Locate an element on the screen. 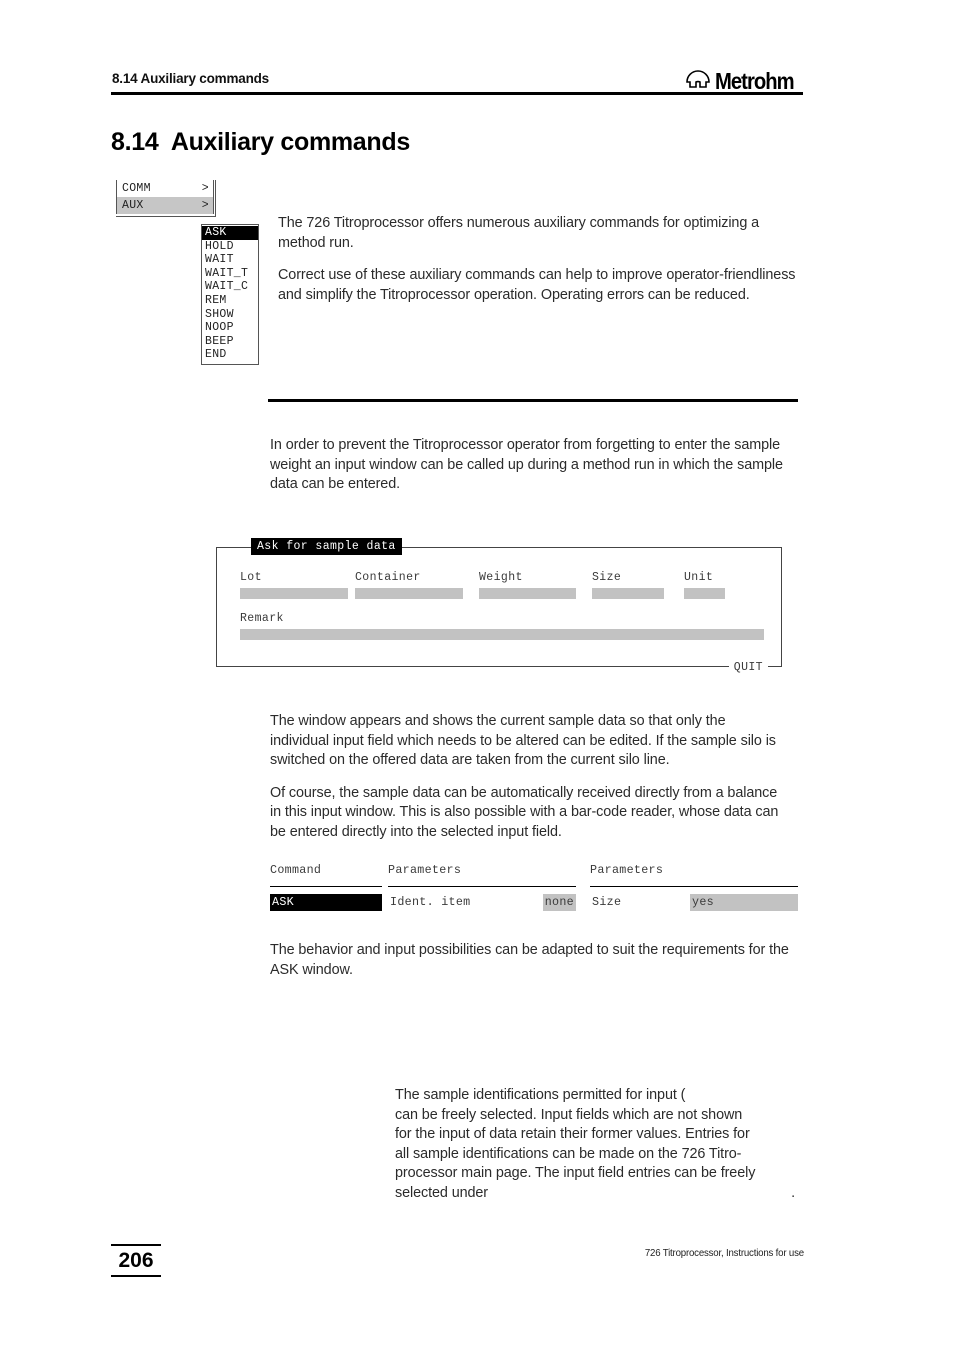 This screenshot has height=1351, width=954. field-remark: Remark is located at coordinates (506, 625).